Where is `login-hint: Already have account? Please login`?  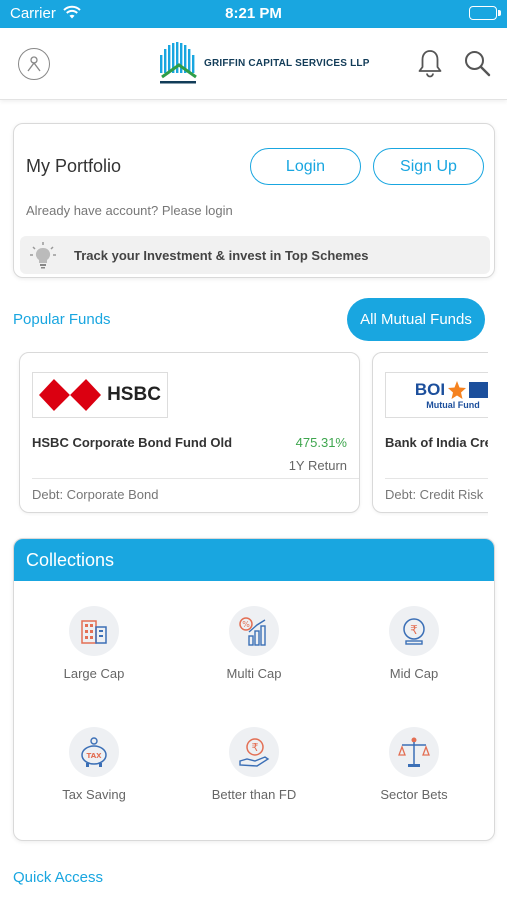 login-hint: Already have account? Please login is located at coordinates (129, 210).